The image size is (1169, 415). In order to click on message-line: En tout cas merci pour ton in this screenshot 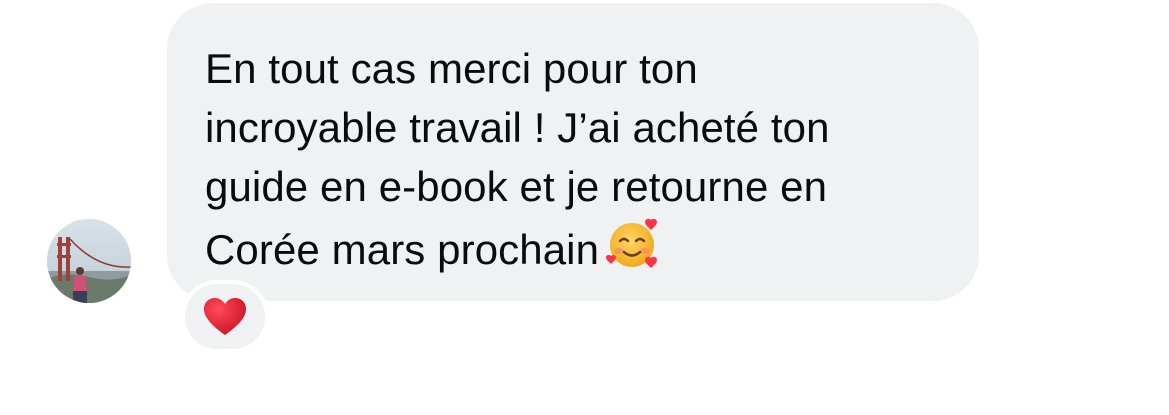, I will do `click(451, 68)`.